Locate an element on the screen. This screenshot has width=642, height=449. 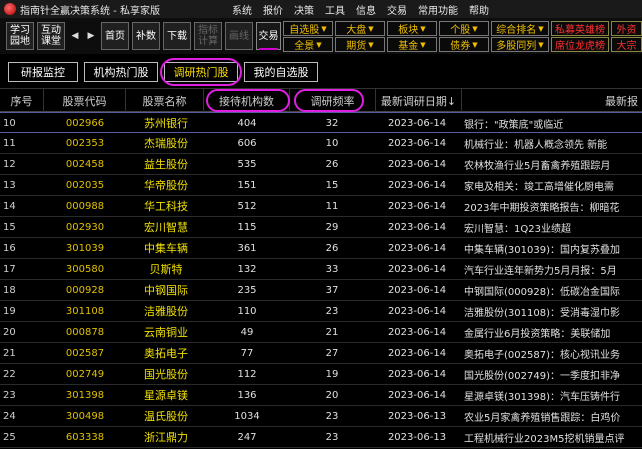
caret-down-icon: ▼ is located at coordinates (319, 44).